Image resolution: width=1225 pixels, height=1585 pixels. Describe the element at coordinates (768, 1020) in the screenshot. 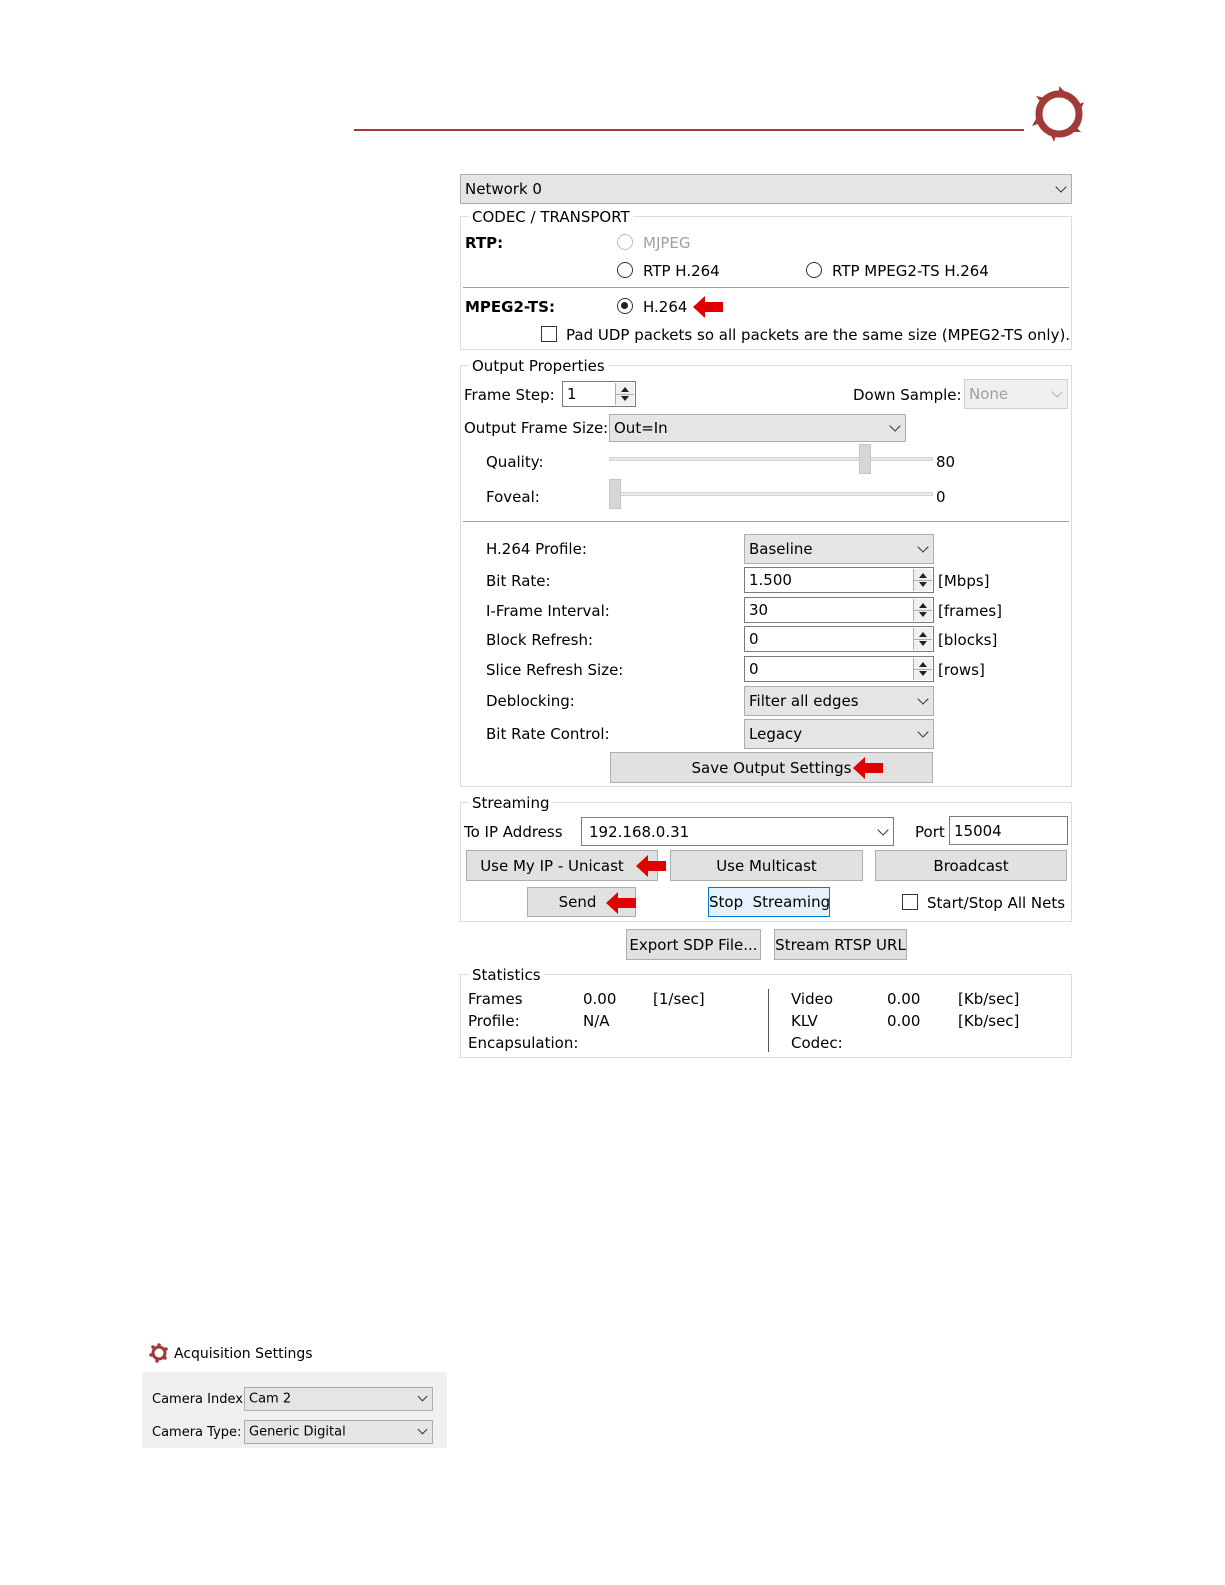

I see `statistics-divider` at that location.